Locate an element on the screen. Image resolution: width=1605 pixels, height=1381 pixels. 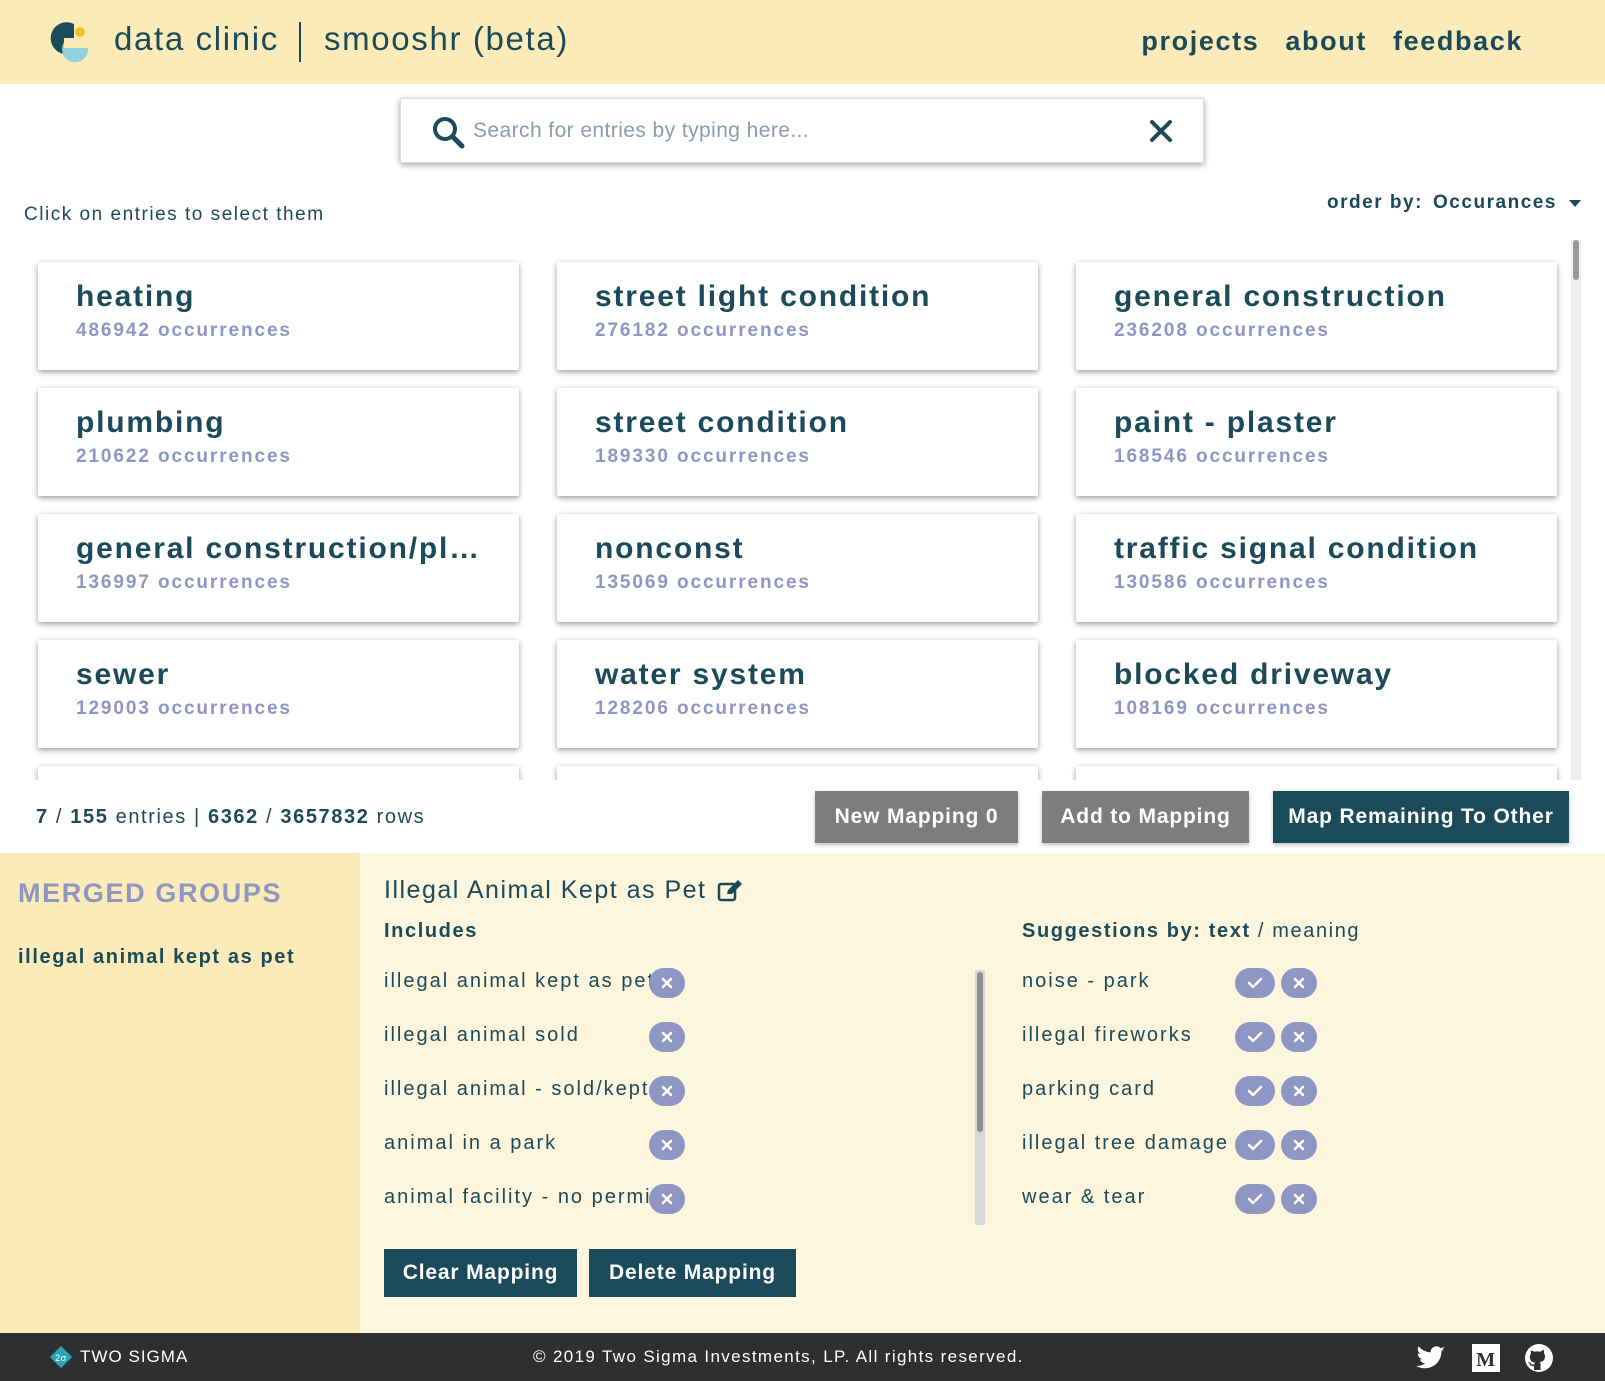
map-remaining-button: Map Remaining To Other is located at coordinates (1421, 817).